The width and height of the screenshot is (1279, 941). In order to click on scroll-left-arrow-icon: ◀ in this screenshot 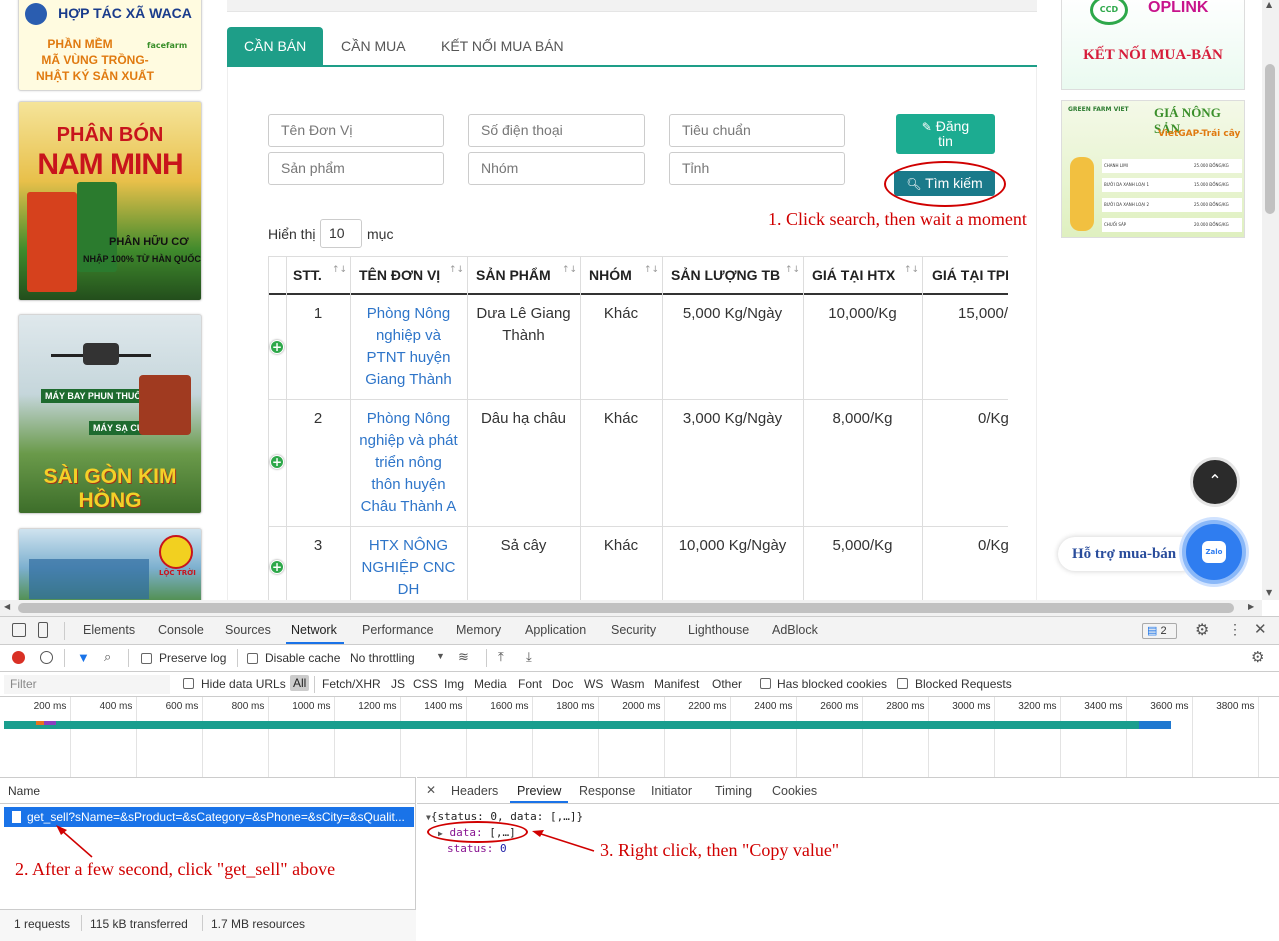, I will do `click(7, 606)`.